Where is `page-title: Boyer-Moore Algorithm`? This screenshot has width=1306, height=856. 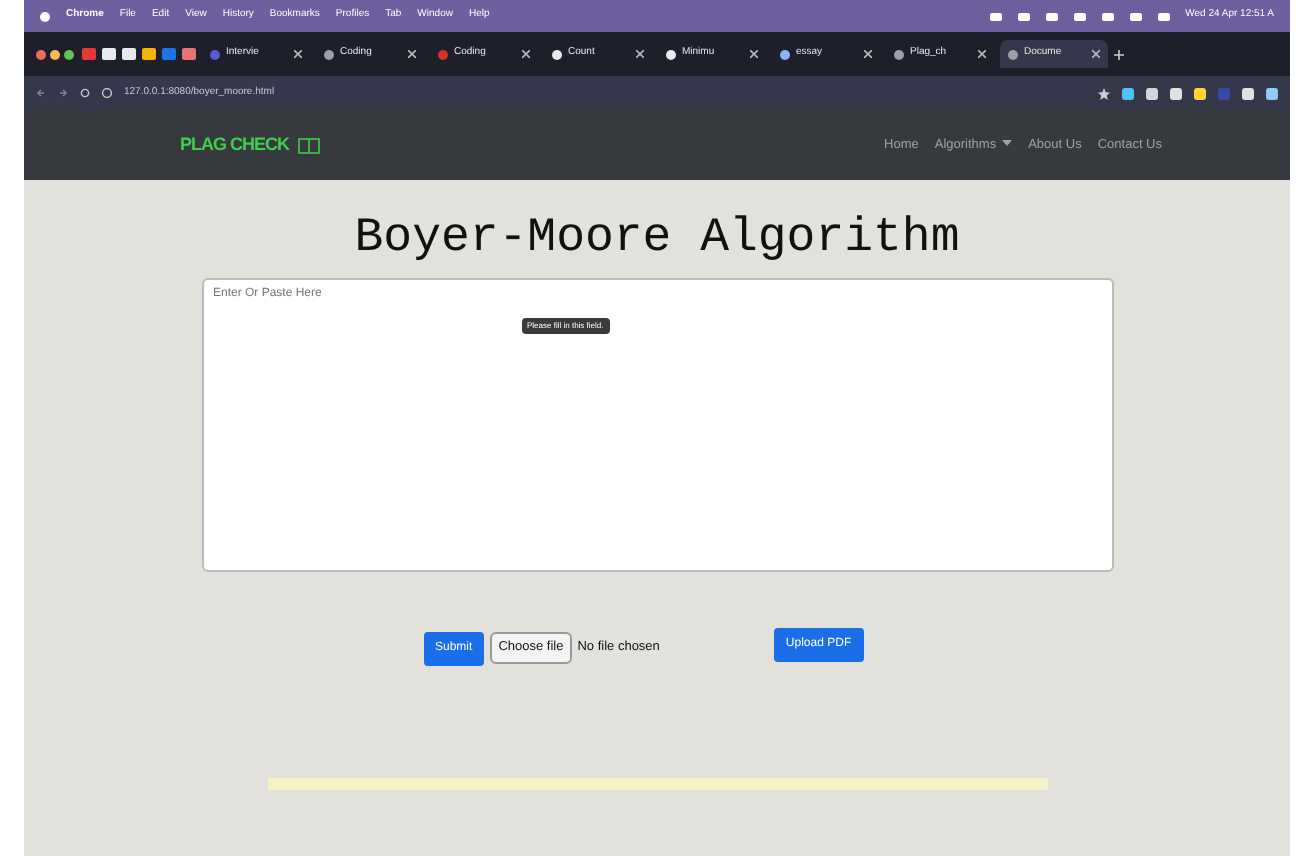 page-title: Boyer-Moore Algorithm is located at coordinates (657, 241).